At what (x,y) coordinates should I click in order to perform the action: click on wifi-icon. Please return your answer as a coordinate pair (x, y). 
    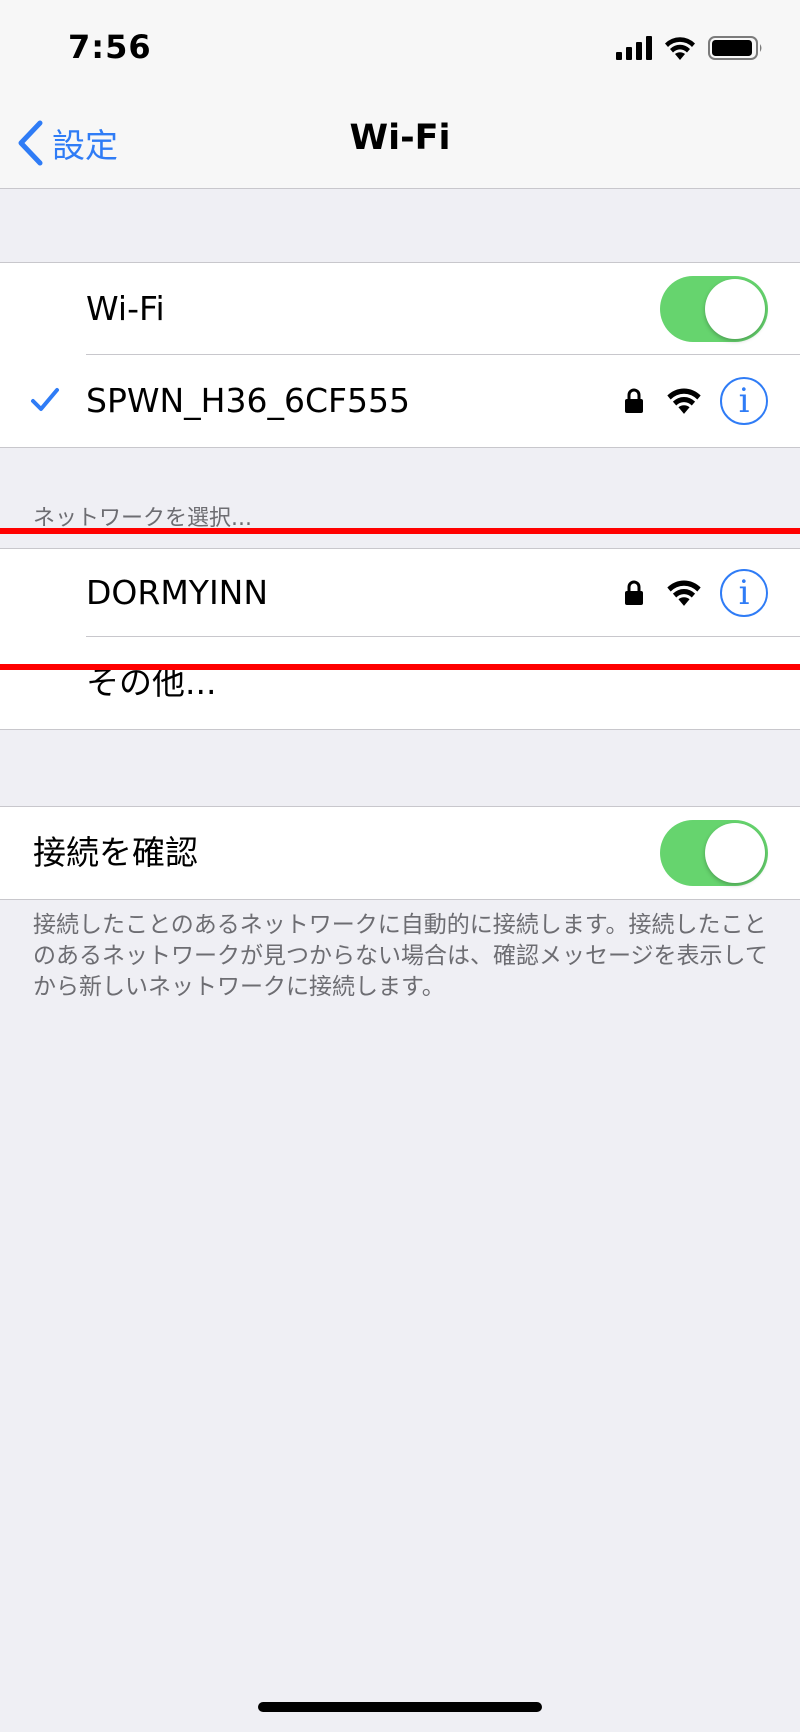
    Looking at the image, I should click on (680, 48).